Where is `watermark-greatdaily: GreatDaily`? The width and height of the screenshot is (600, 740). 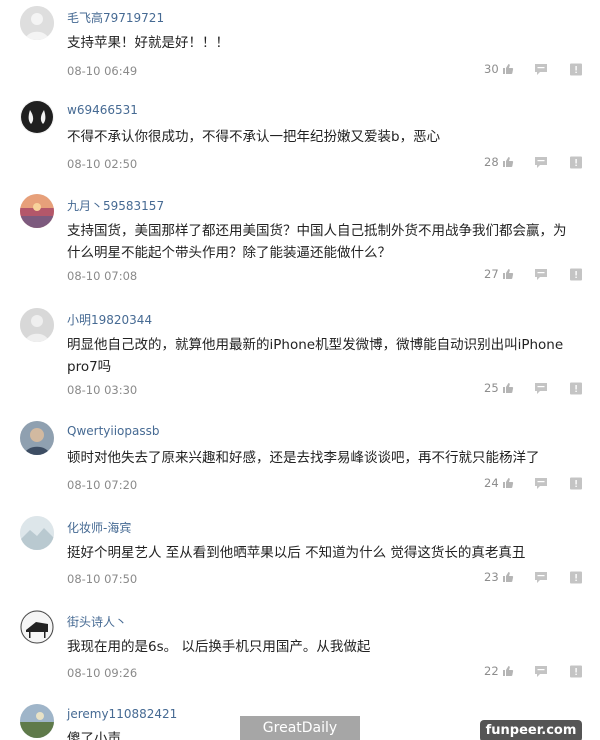 watermark-greatdaily: GreatDaily is located at coordinates (300, 728).